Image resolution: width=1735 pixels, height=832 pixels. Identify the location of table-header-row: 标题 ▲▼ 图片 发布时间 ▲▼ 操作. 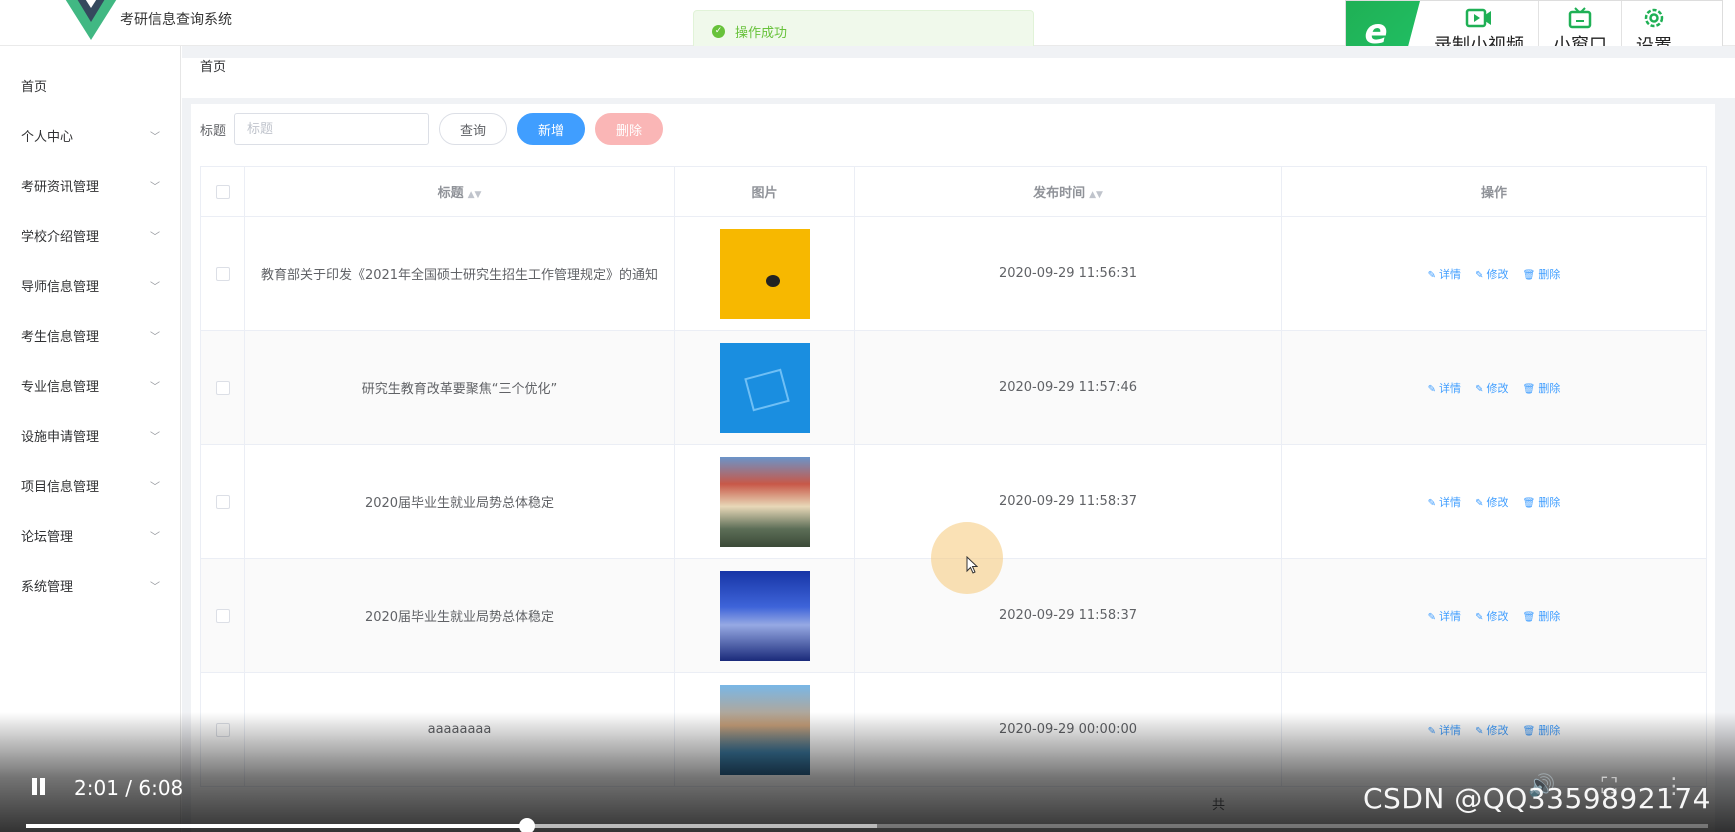
(953, 191).